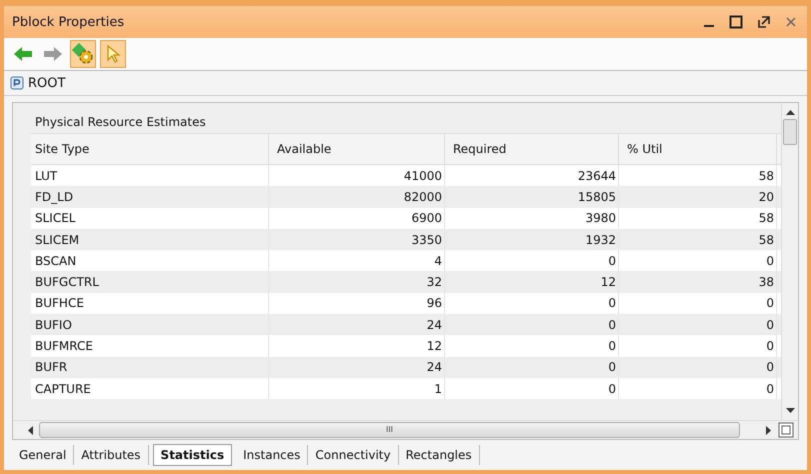 The image size is (811, 474). I want to click on gear-icon, so click(83, 54).